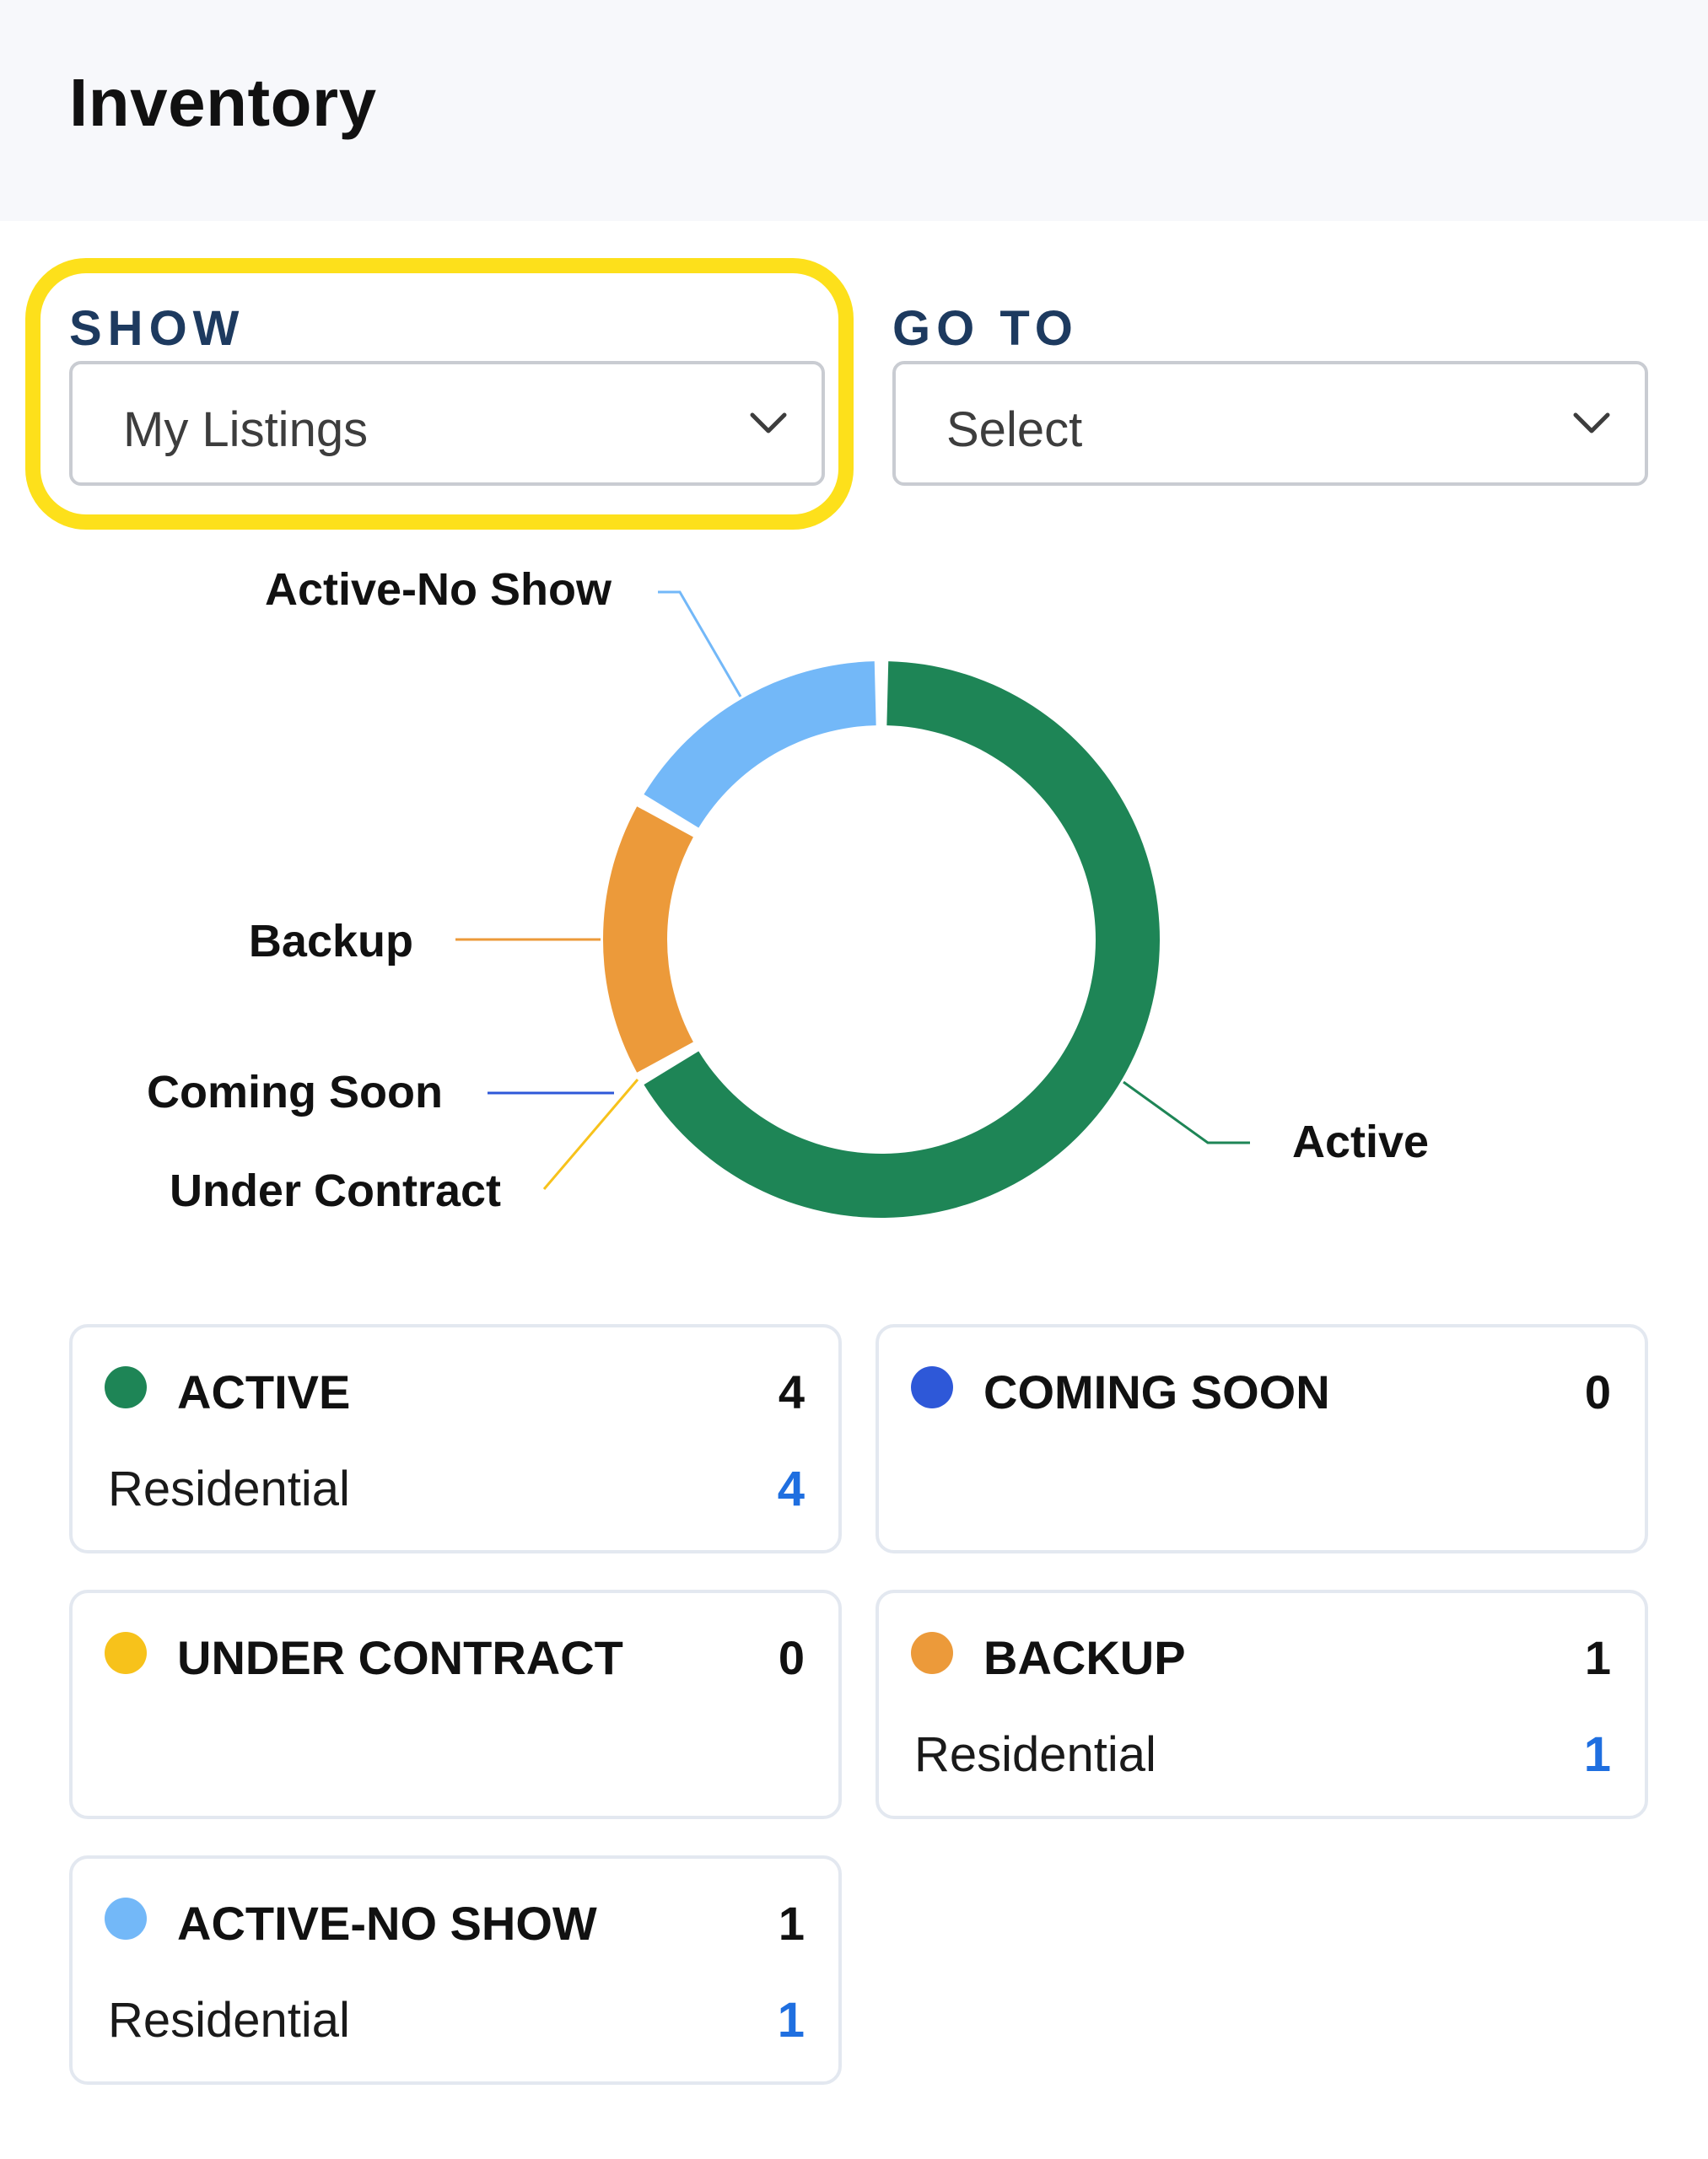 This screenshot has width=1708, height=2159. What do you see at coordinates (760, 744) in the screenshot?
I see `donut-slice-active-no-show` at bounding box center [760, 744].